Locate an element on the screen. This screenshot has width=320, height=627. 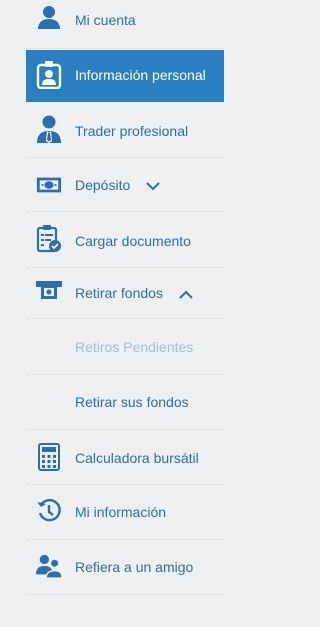
nav-item-label: Mi información is located at coordinates (121, 512).